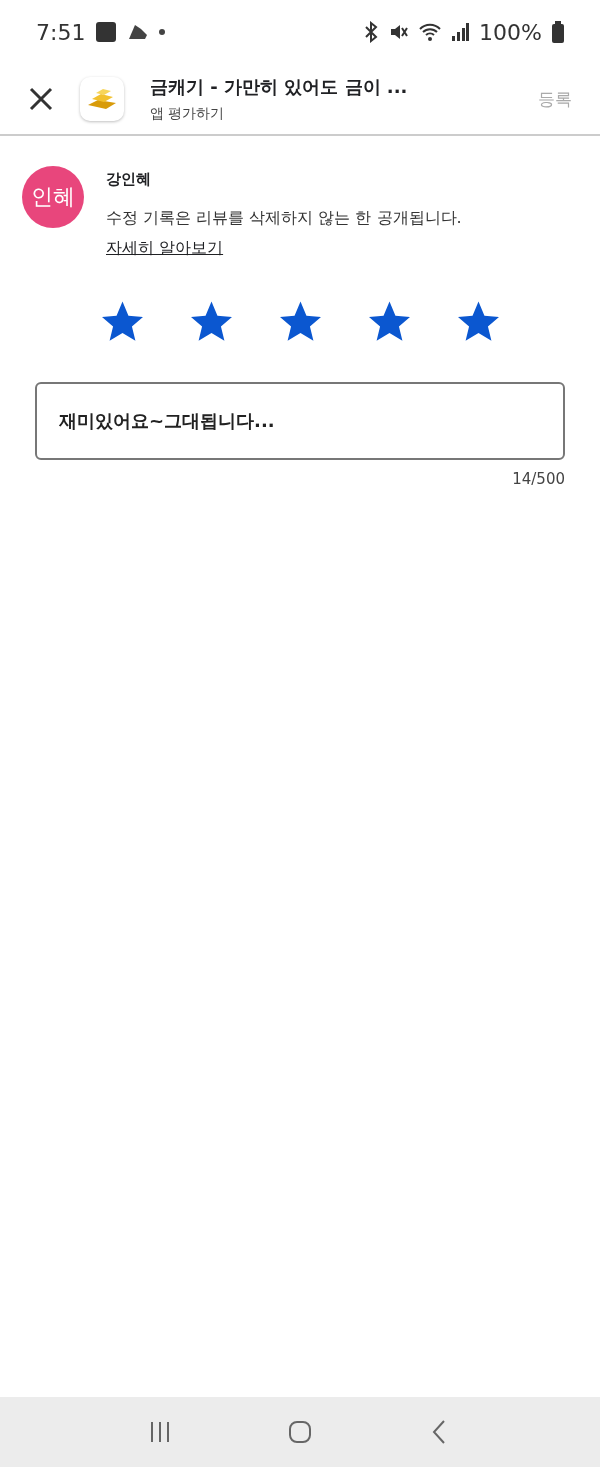  I want to click on notice-text: 수정 기록은 리뷰를 삭제하지 않는 한 공개됩니다. 자세히 알아보기, so click(284, 233).